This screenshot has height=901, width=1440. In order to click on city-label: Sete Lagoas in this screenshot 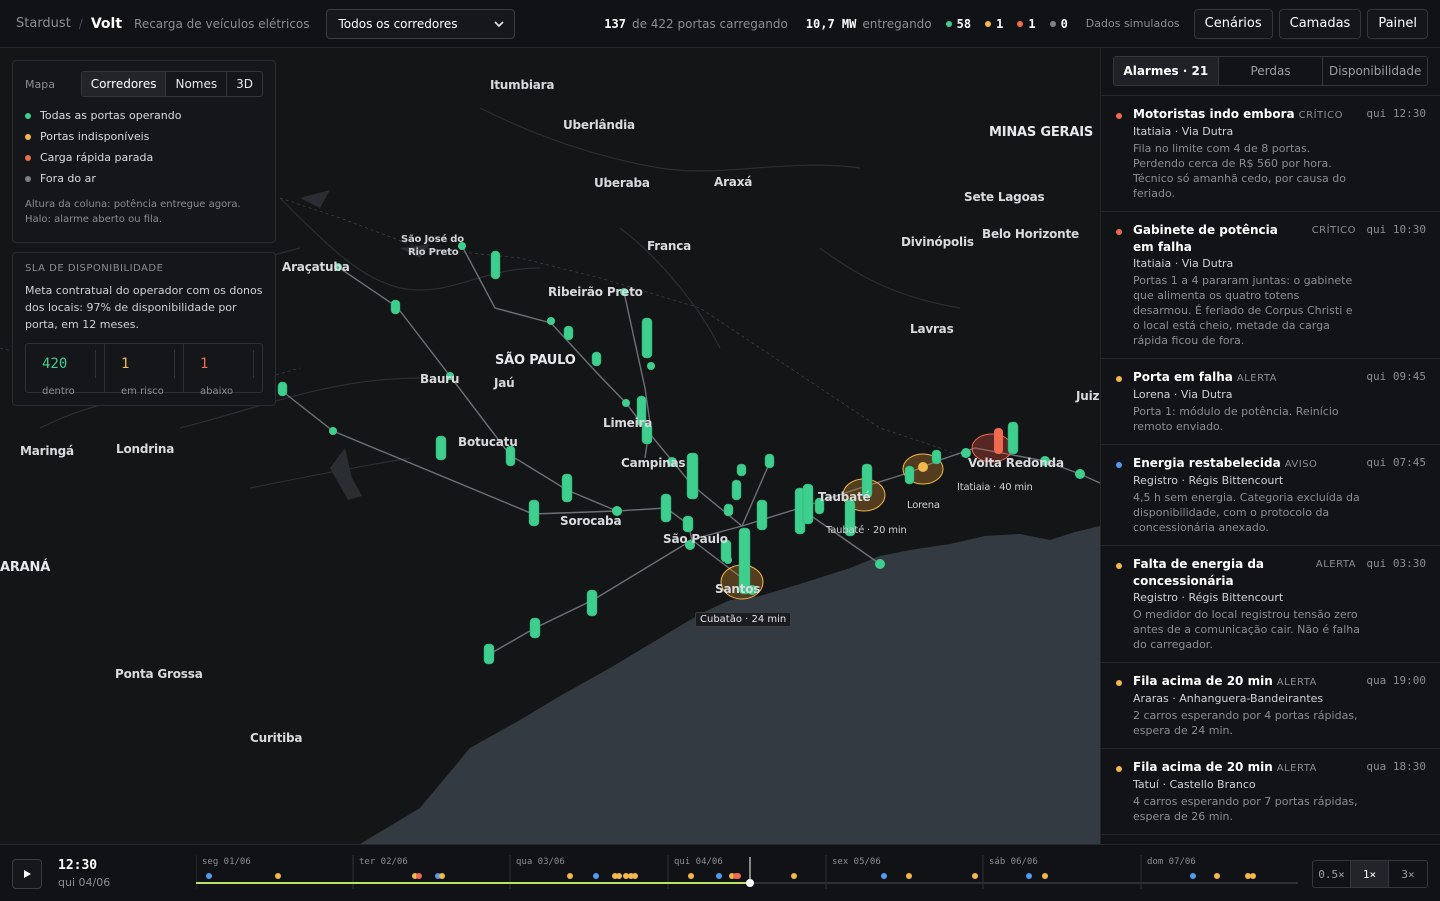, I will do `click(1004, 197)`.